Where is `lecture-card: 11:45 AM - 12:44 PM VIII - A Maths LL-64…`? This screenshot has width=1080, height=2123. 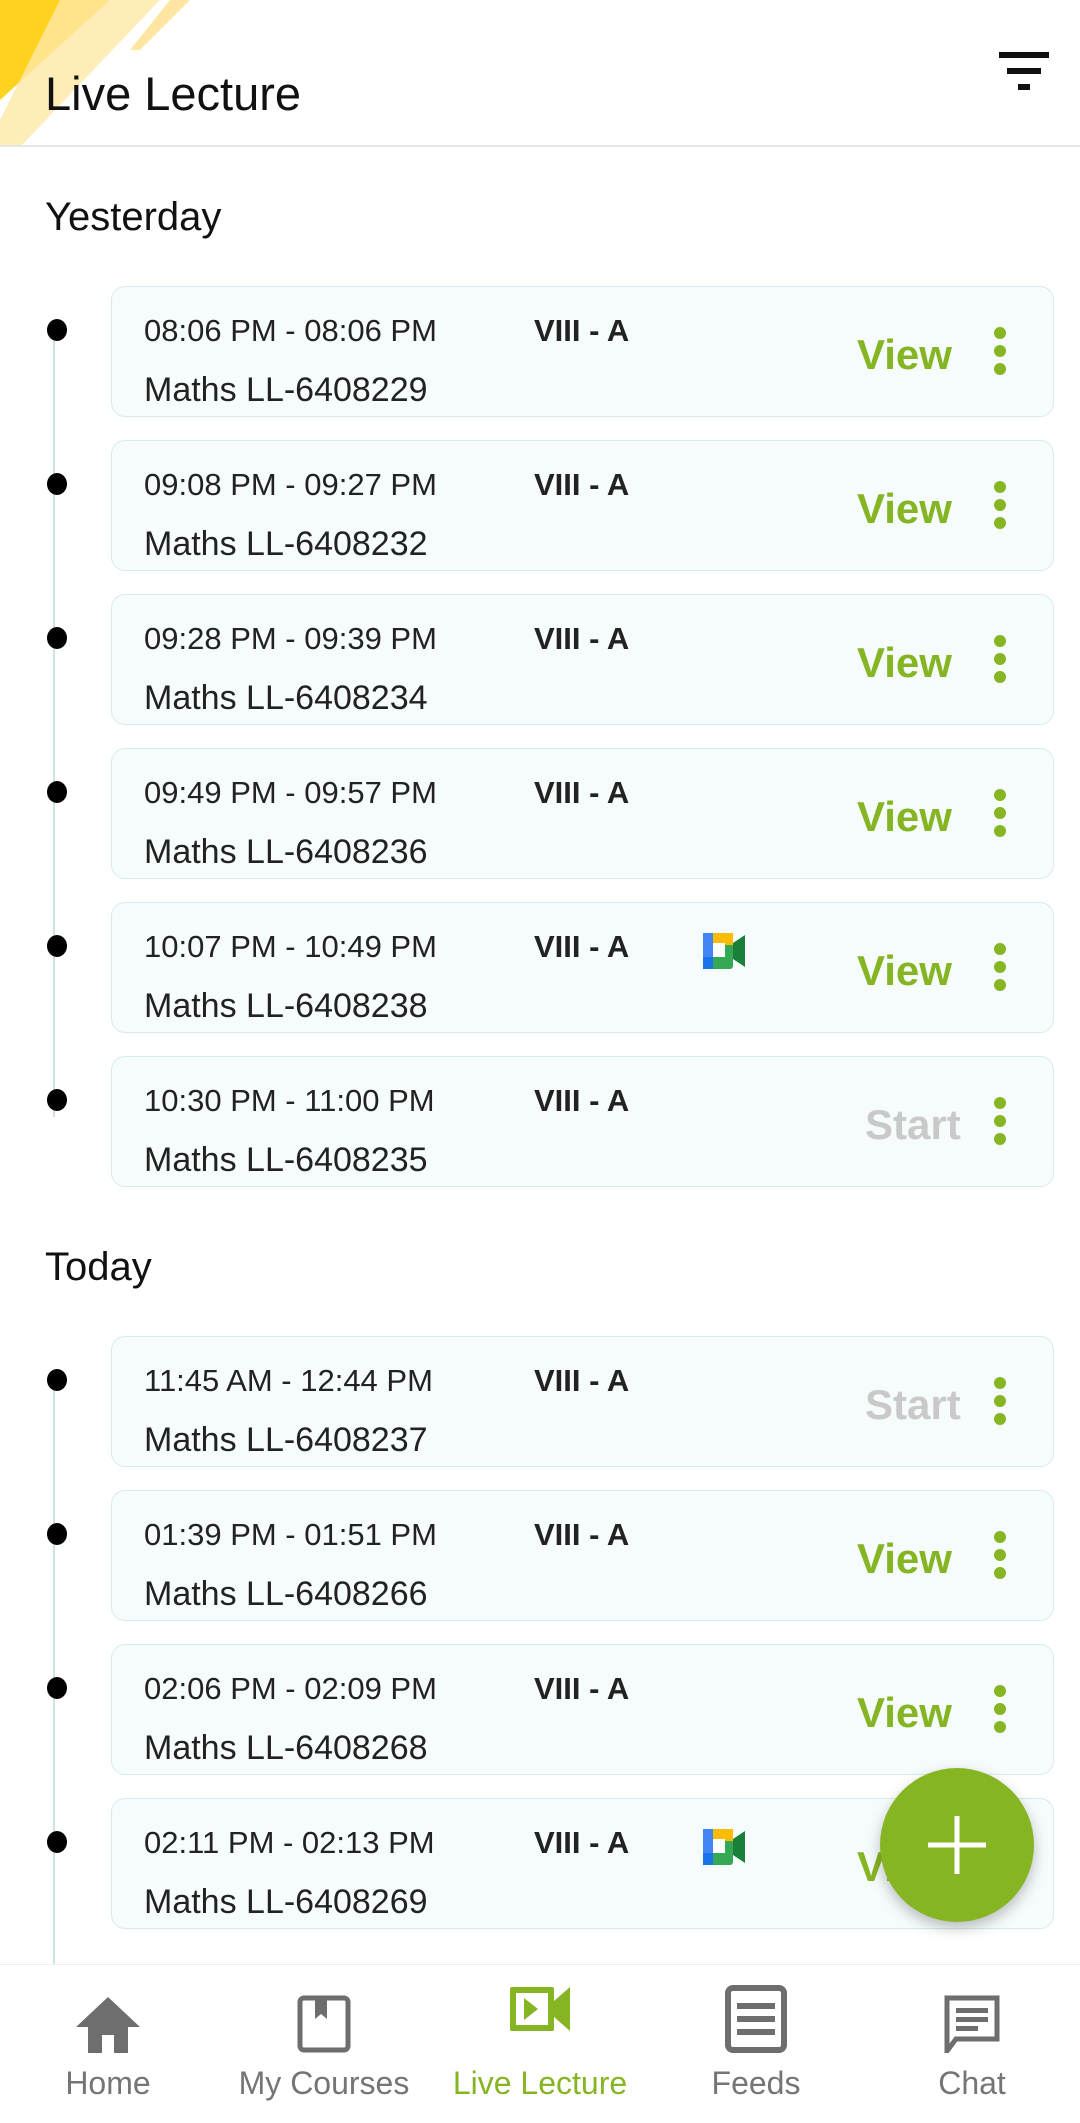
lecture-card: 11:45 AM - 12:44 PM VIII - A Maths LL-64… is located at coordinates (550, 1401).